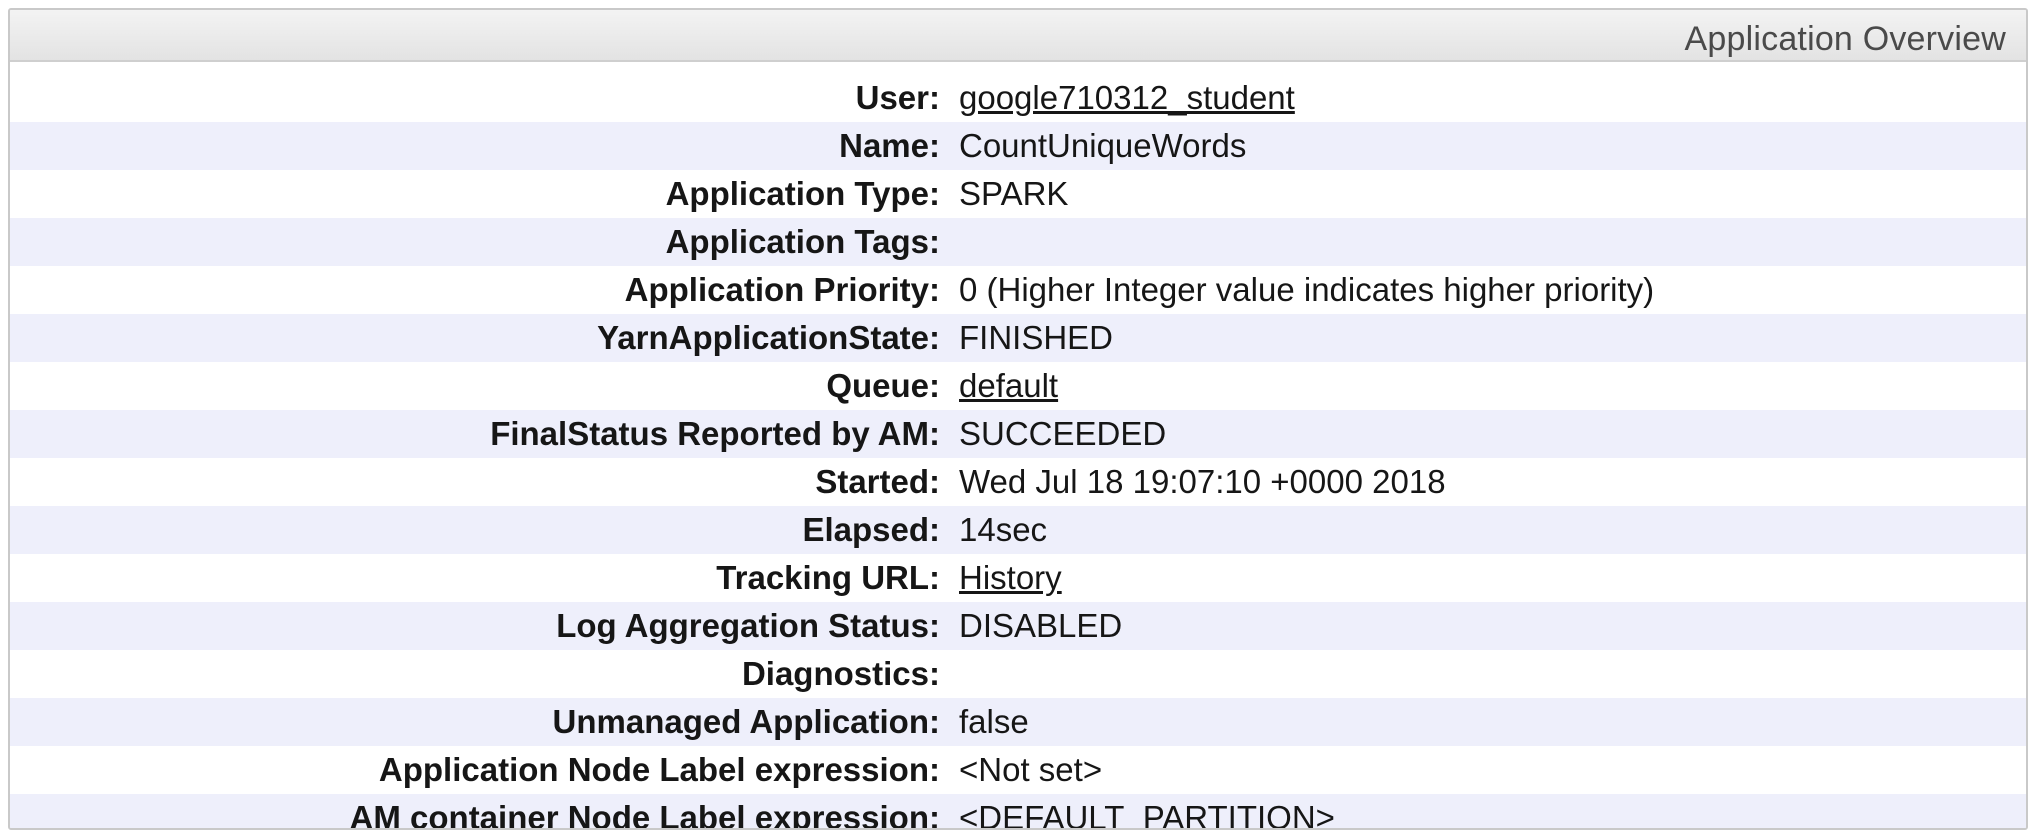 Image resolution: width=2038 pixels, height=838 pixels. What do you see at coordinates (1202, 481) in the screenshot?
I see `started-value: Wed Jul 18 19:07:10 +0000 2018` at bounding box center [1202, 481].